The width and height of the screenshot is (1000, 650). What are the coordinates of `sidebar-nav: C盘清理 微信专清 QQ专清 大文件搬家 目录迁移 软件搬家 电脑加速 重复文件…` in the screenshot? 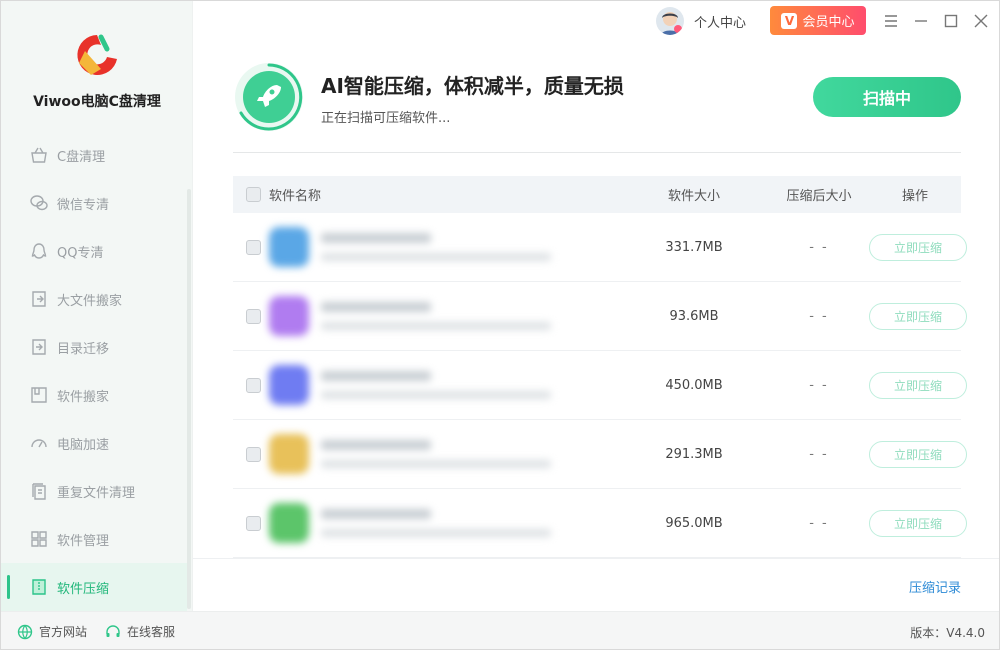 It's located at (94, 371).